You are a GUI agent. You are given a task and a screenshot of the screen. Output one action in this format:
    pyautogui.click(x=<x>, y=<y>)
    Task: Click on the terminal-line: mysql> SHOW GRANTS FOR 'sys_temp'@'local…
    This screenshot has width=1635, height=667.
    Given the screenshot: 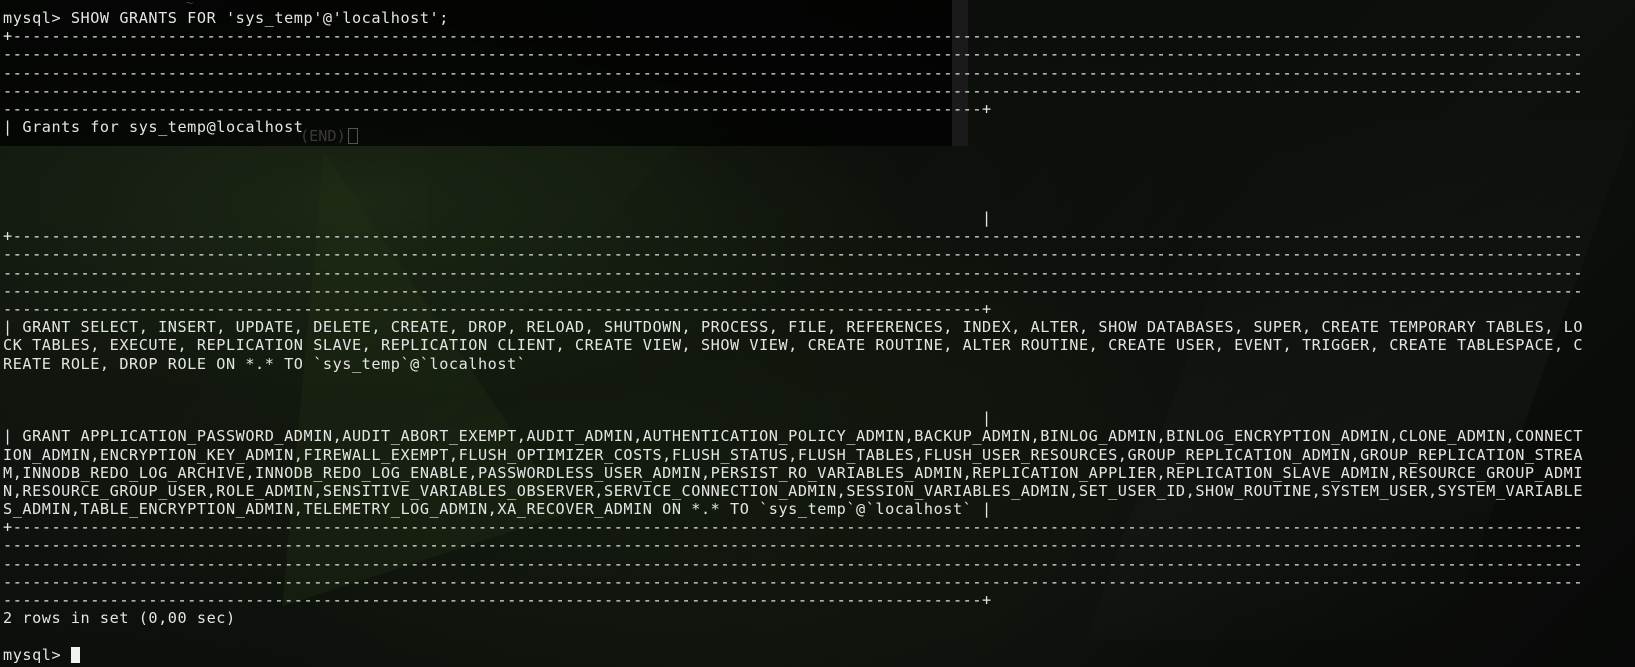 What is the action you would take?
    pyautogui.click(x=226, y=18)
    